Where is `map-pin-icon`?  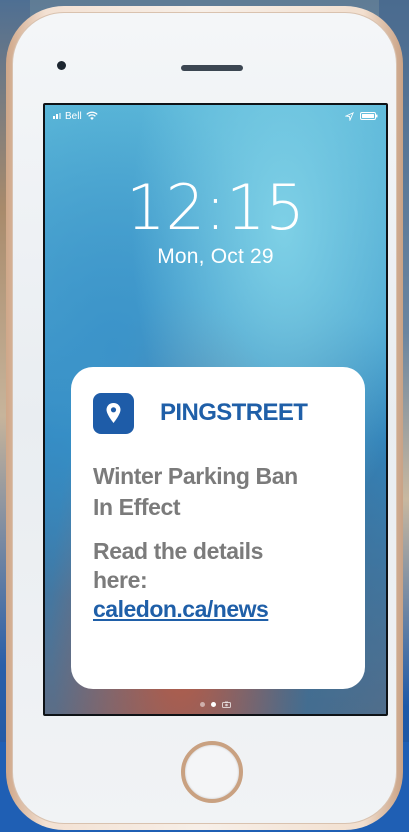
map-pin-icon is located at coordinates (113, 413).